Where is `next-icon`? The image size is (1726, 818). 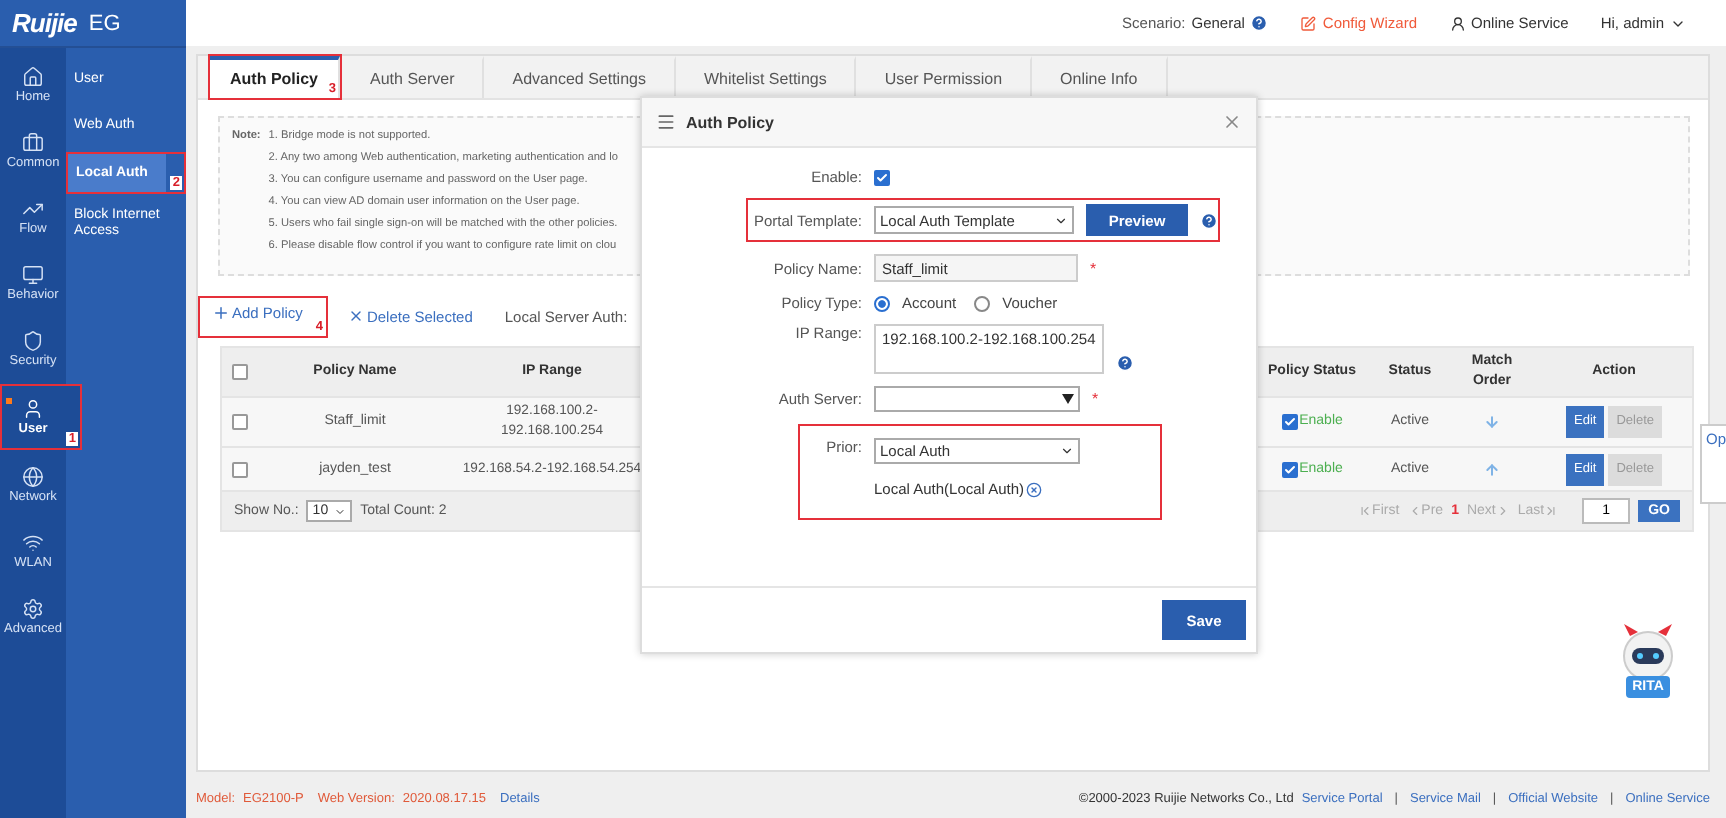
next-icon is located at coordinates (1502, 511).